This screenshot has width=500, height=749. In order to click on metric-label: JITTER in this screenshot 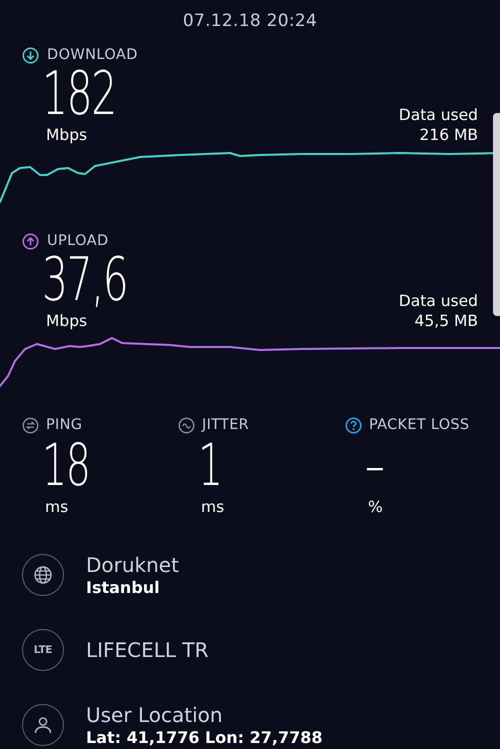, I will do `click(226, 425)`.